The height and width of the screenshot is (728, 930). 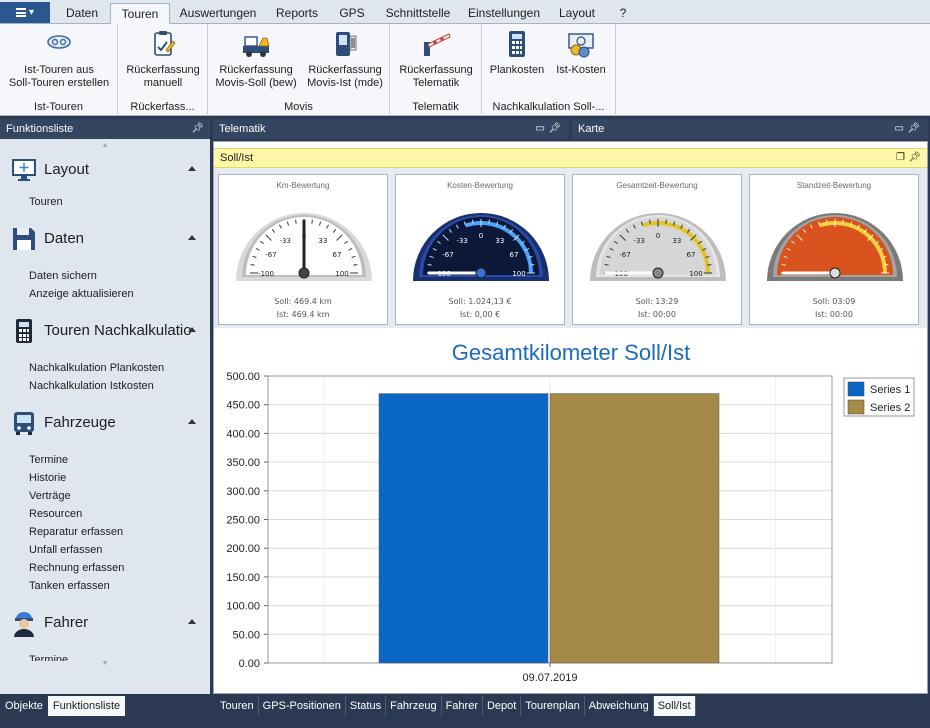 What do you see at coordinates (297, 13) in the screenshot?
I see `tab-reports: Reports` at bounding box center [297, 13].